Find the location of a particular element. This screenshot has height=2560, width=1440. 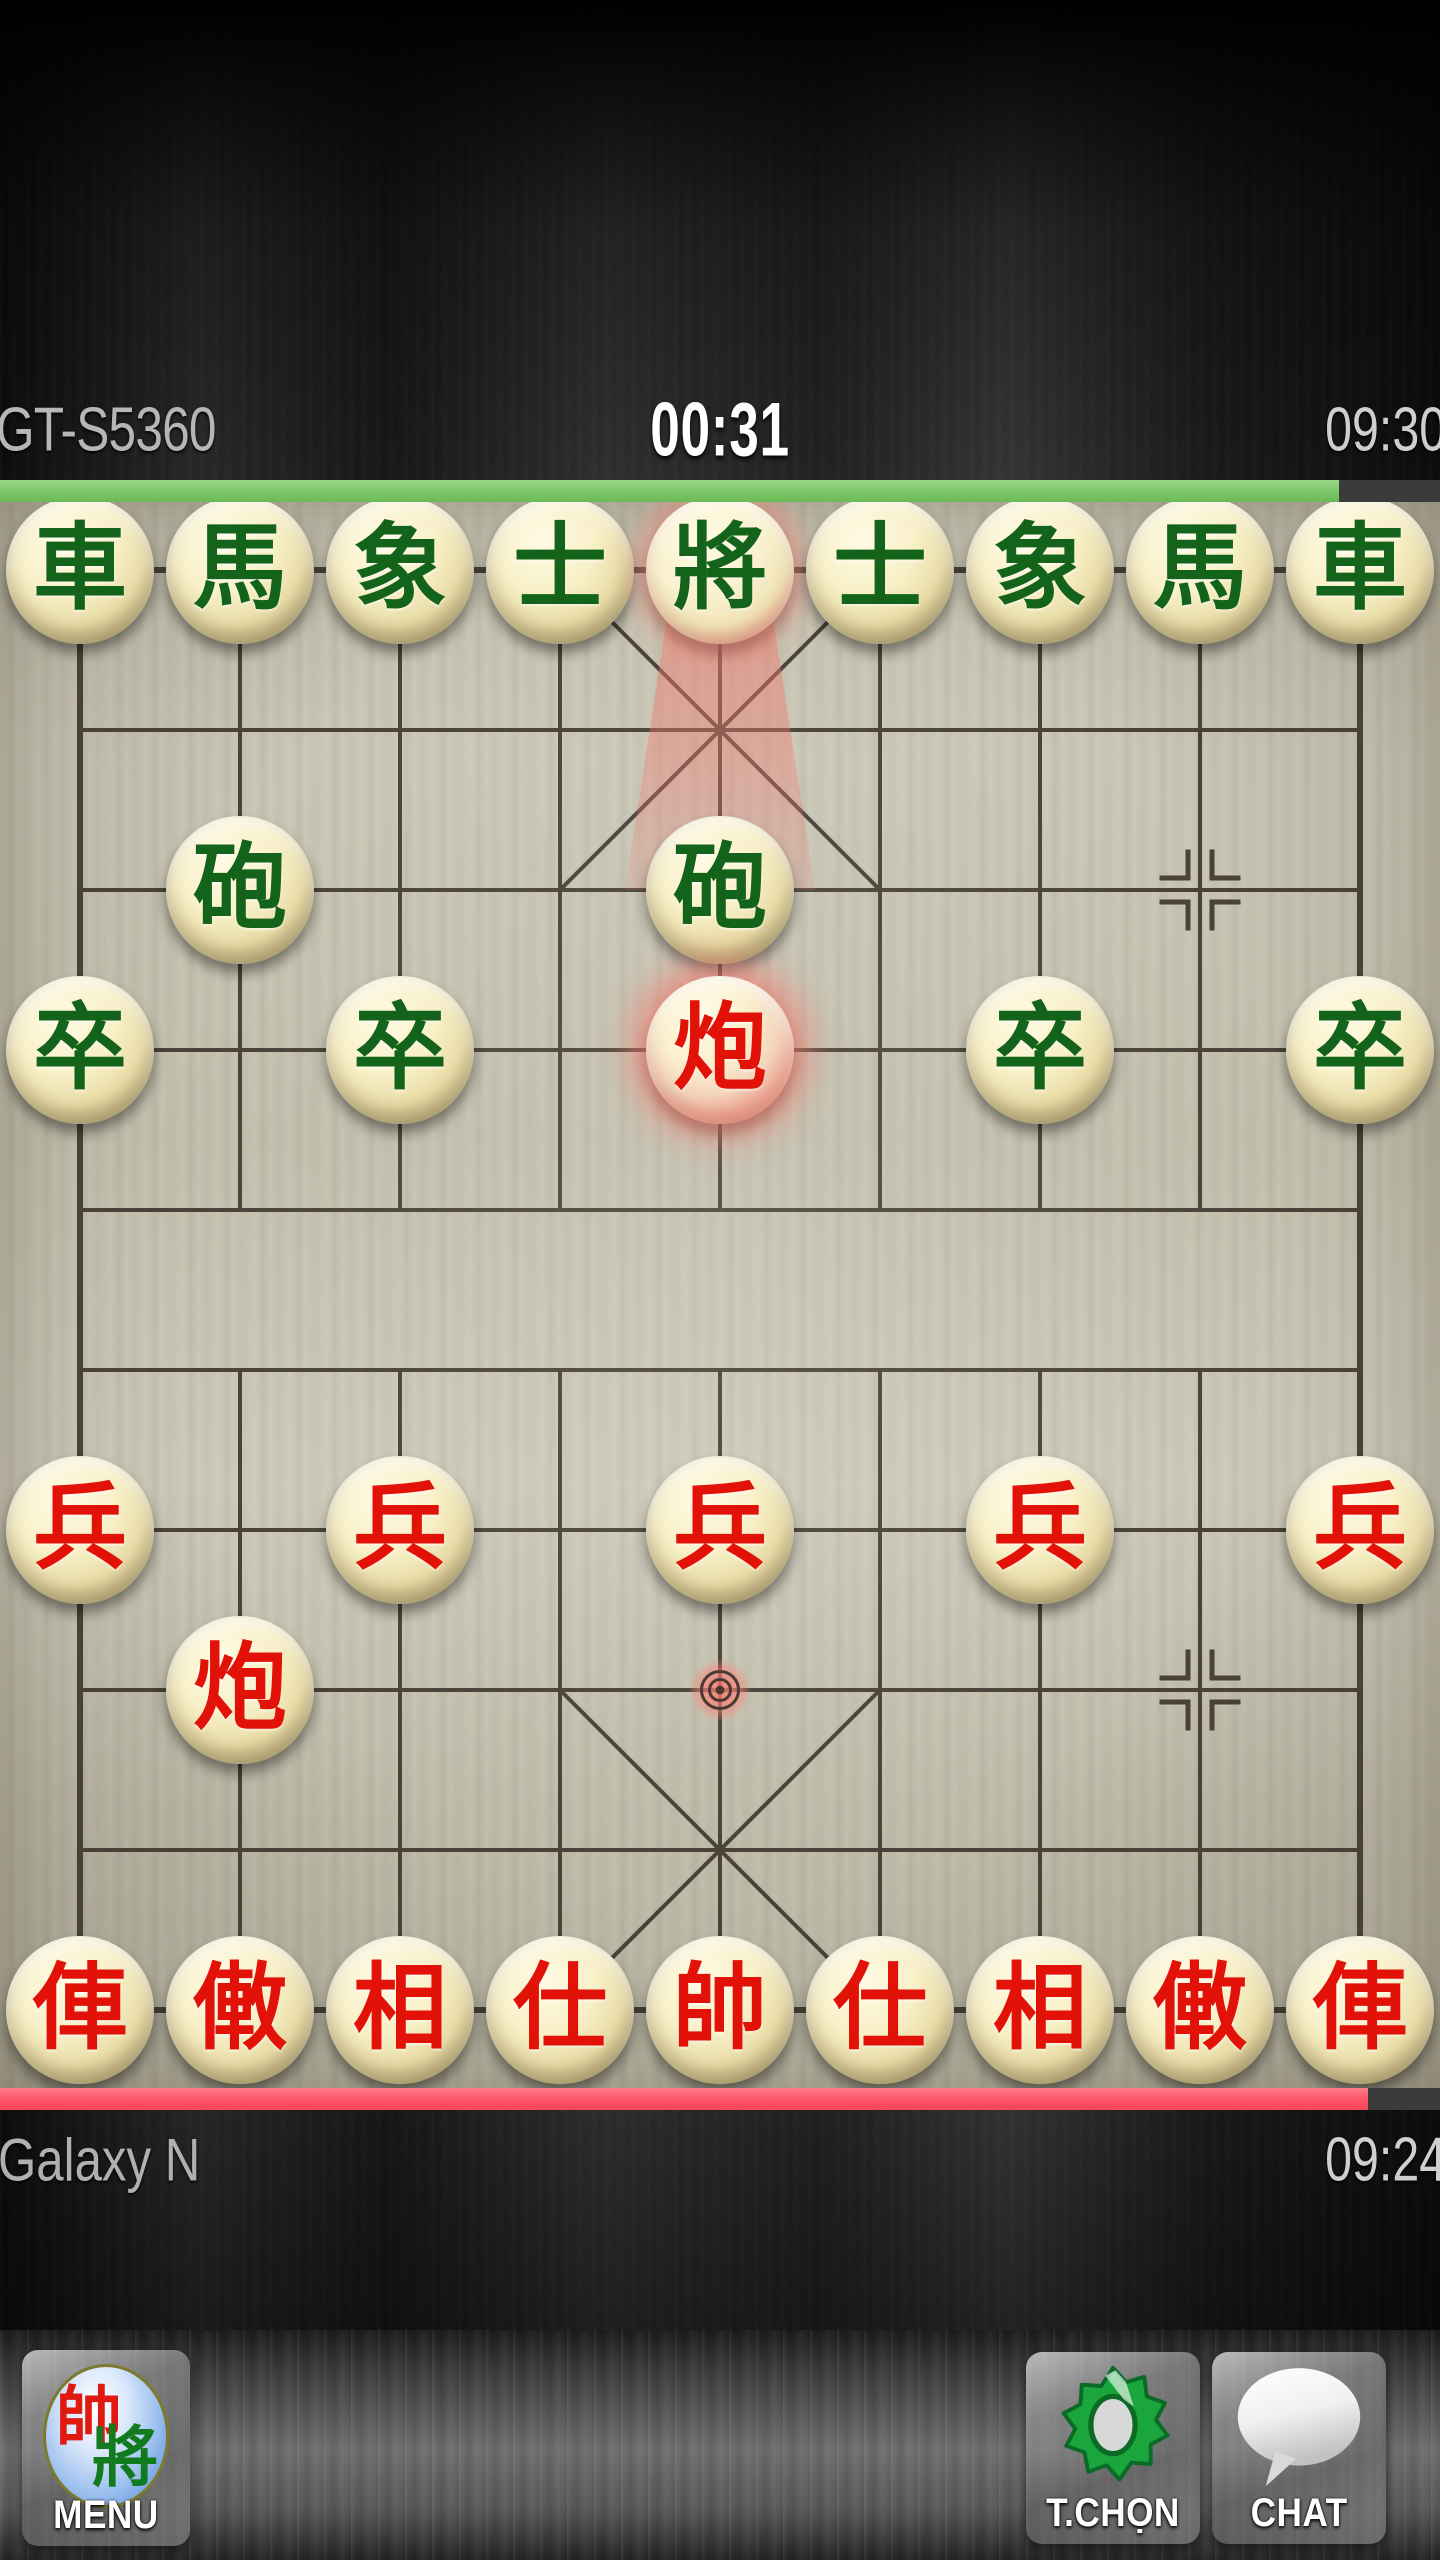

bottom-player-clock: 09:24 is located at coordinates (1382, 2160).